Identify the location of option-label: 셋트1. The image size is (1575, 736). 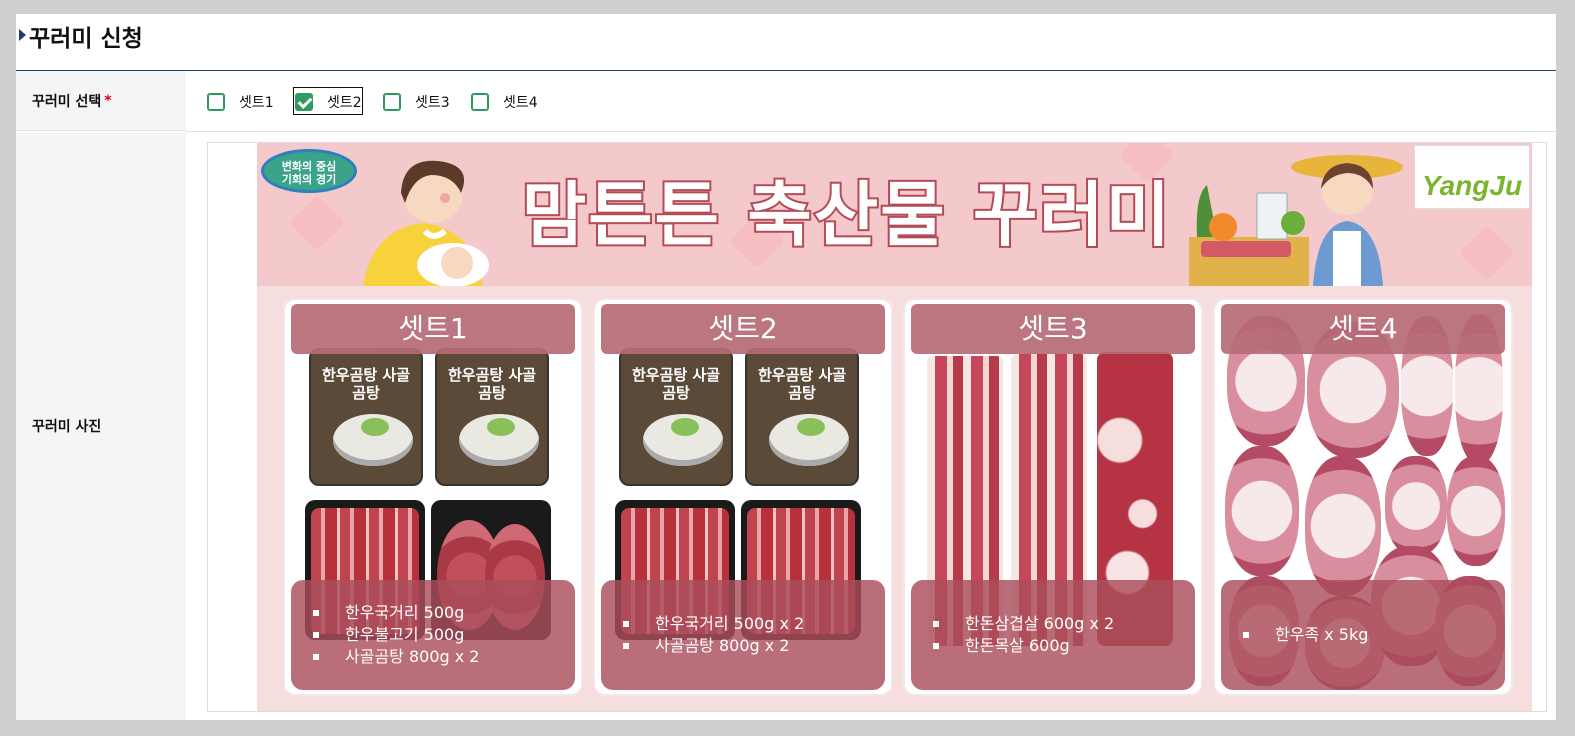
(256, 102).